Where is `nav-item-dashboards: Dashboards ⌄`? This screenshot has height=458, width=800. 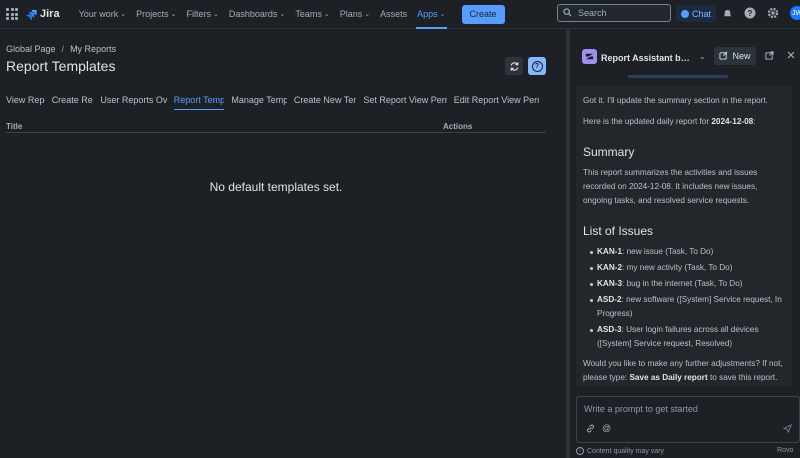 nav-item-dashboards: Dashboards ⌄ is located at coordinates (257, 14).